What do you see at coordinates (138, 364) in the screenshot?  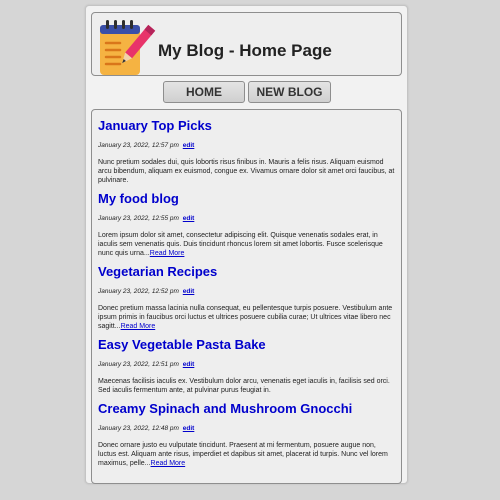 I see `post-date: January 23, 2022, 12:51 pm` at bounding box center [138, 364].